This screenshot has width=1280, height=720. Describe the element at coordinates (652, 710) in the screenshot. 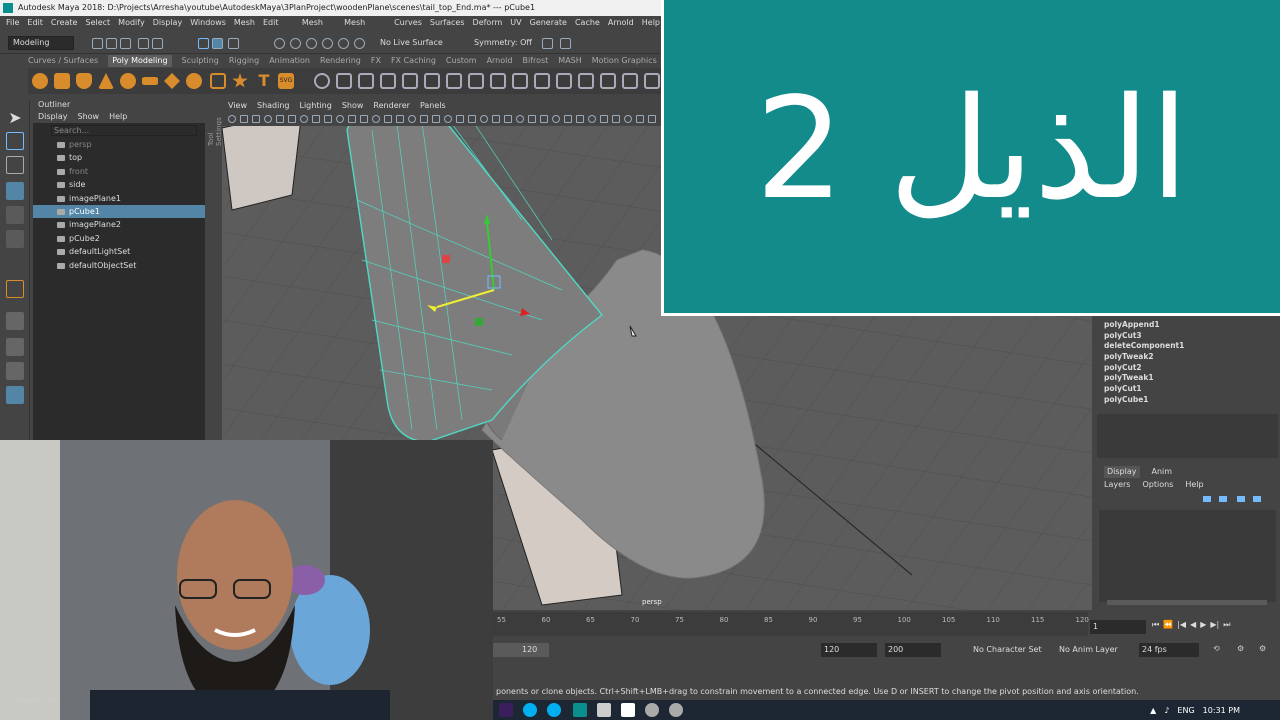

I see `app-icon` at that location.